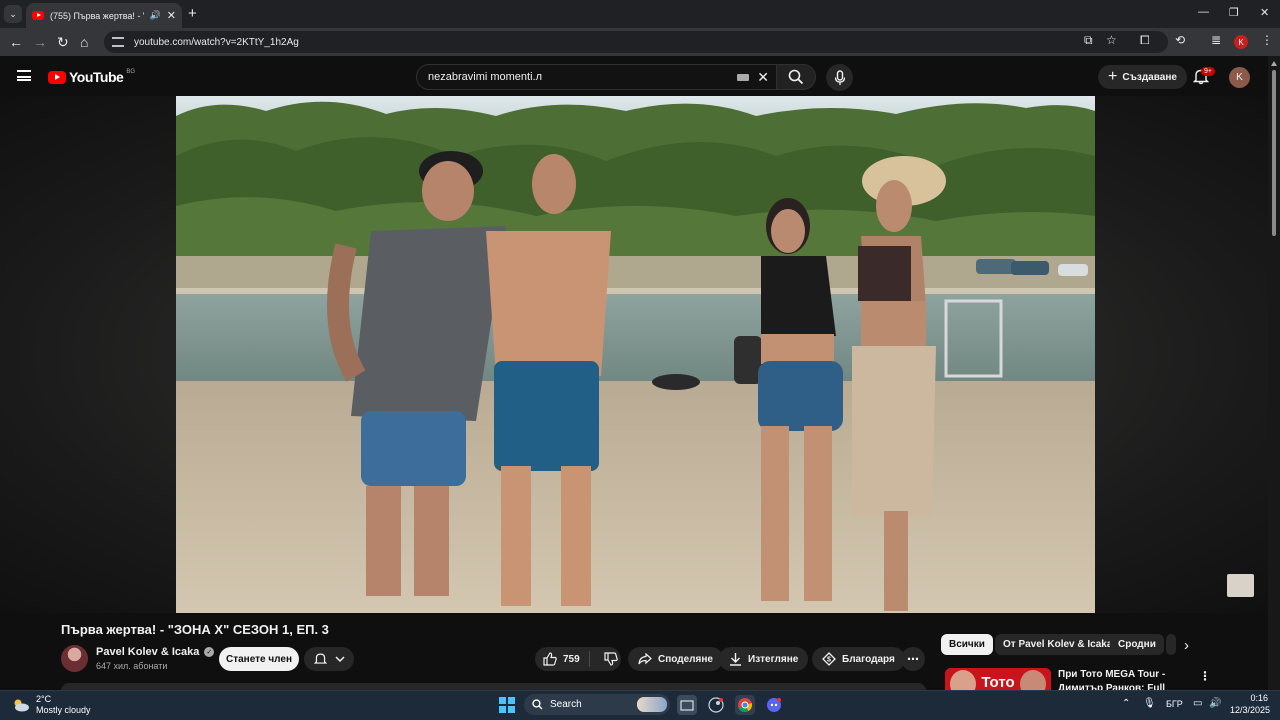 This screenshot has width=1280, height=720. I want to click on chrome-profile-avatar: K, so click(1241, 42).